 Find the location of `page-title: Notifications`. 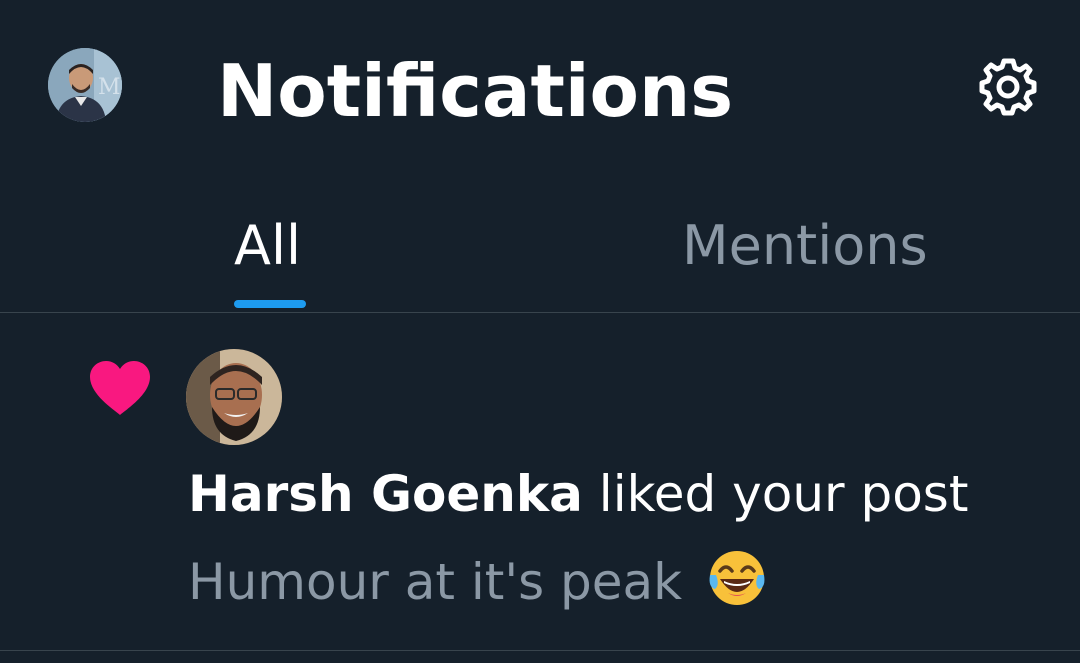

page-title: Notifications is located at coordinates (475, 91).